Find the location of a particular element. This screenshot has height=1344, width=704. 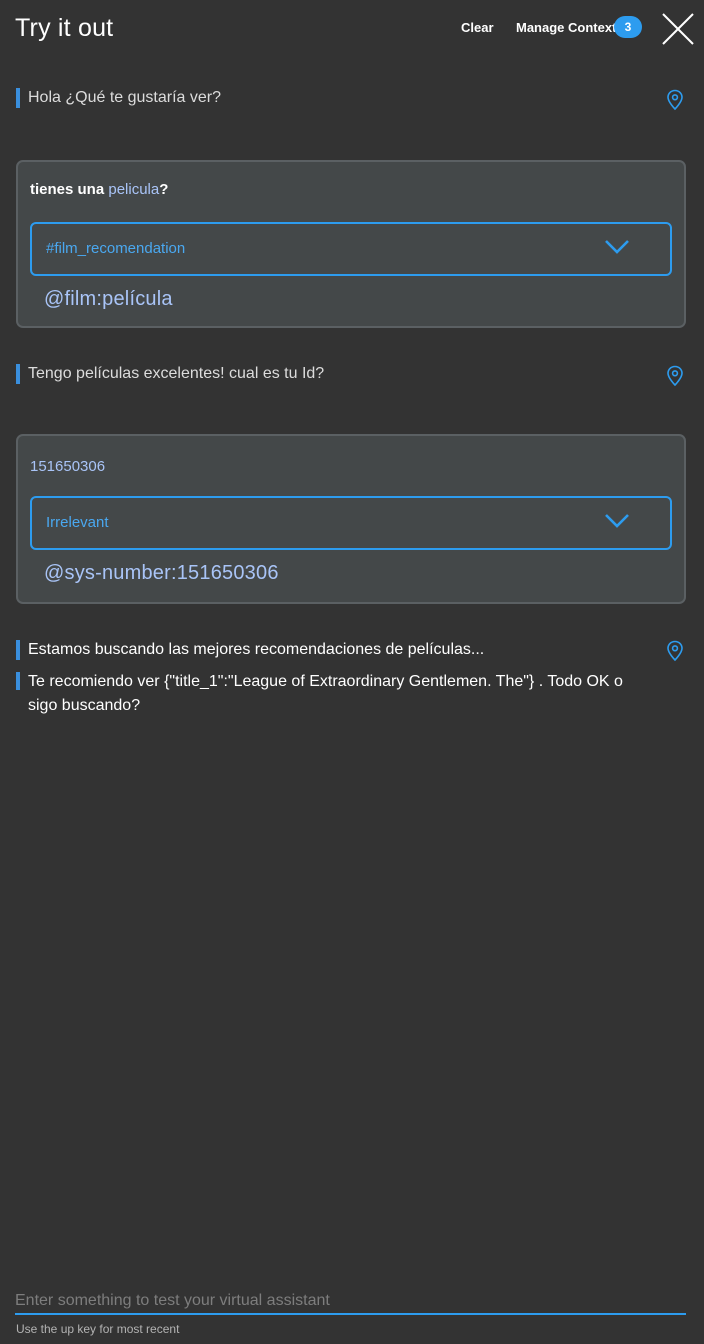

recognized-entity-value: pelicula is located at coordinates (134, 189).